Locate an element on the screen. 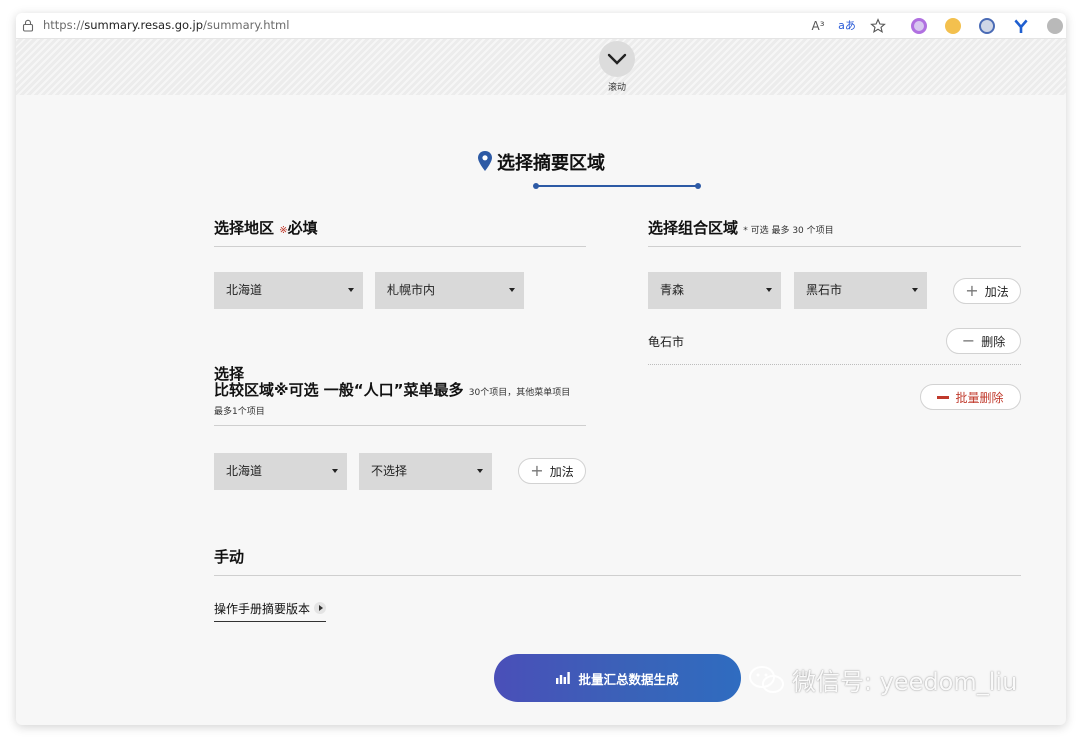  region-prefecture-select: 北海道 is located at coordinates (288, 290).